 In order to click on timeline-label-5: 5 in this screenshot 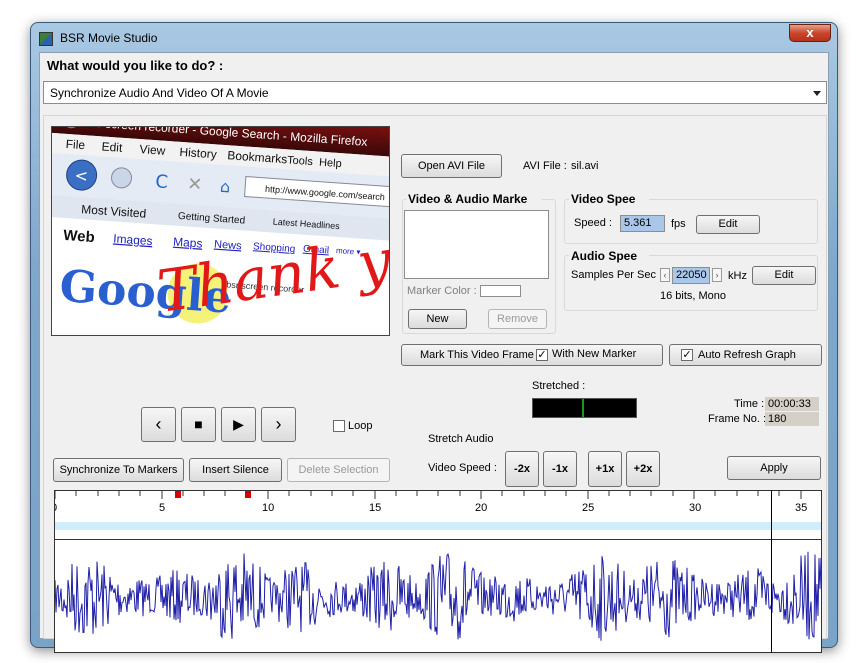, I will do `click(162, 508)`.